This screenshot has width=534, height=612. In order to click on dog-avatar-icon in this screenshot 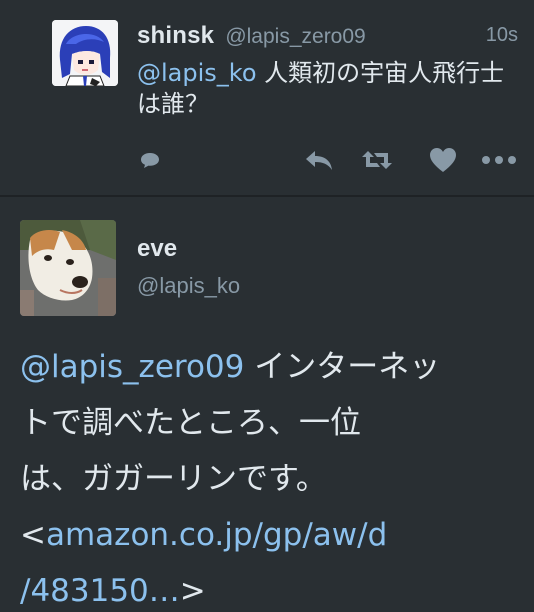, I will do `click(68, 268)`.